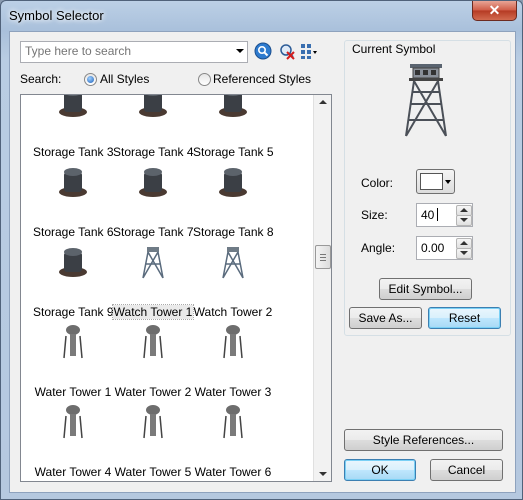 This screenshot has height=500, width=523. Describe the element at coordinates (153, 312) in the screenshot. I see `symbol-item-label: Watch Tower 1` at that location.